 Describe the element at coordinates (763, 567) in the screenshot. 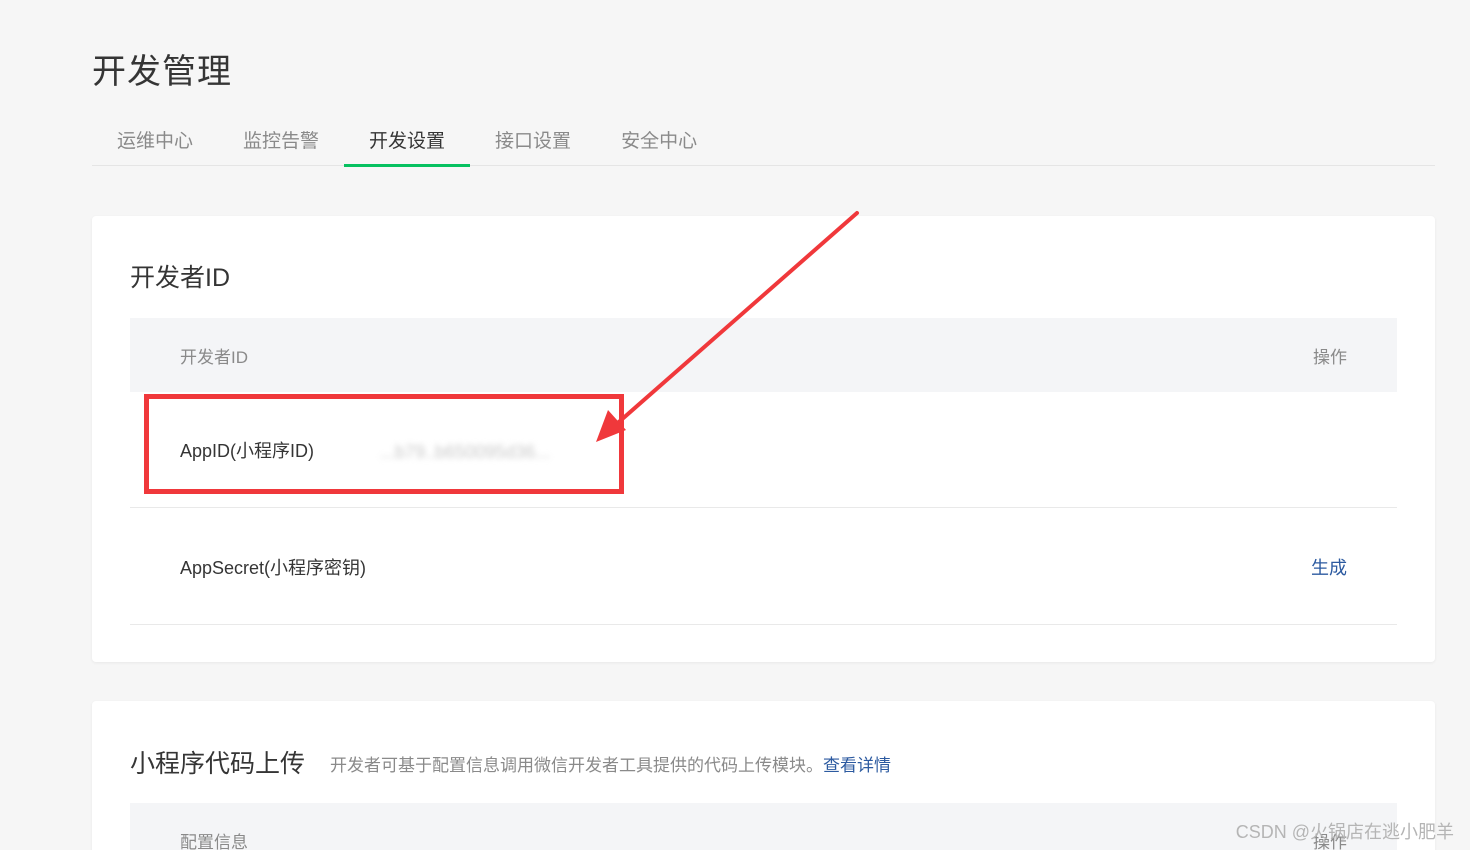

I see `table-row-appsecret: AppSecret(小程序密钥) 生成` at that location.